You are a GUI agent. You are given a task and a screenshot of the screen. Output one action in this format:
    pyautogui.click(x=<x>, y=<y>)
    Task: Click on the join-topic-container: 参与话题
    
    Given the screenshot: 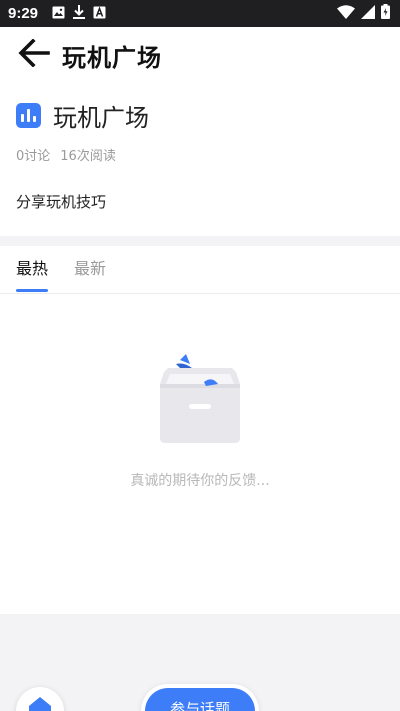 What is the action you would take?
    pyautogui.click(x=200, y=697)
    